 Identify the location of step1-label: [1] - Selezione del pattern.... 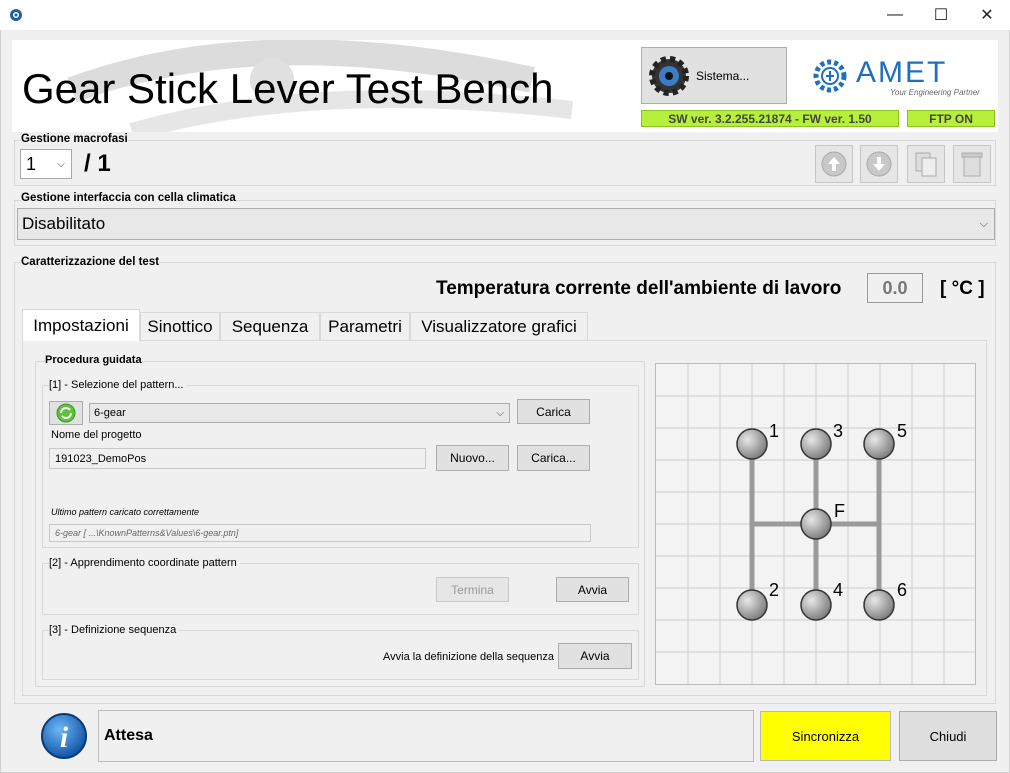
(118, 385).